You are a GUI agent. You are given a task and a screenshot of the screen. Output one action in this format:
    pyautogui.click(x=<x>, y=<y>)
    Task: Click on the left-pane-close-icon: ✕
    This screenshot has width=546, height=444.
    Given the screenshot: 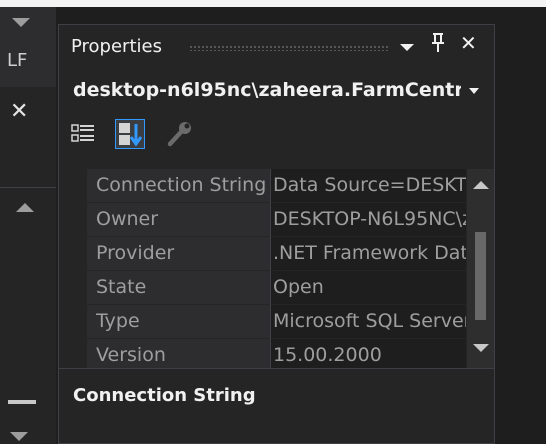 What is the action you would take?
    pyautogui.click(x=19, y=112)
    